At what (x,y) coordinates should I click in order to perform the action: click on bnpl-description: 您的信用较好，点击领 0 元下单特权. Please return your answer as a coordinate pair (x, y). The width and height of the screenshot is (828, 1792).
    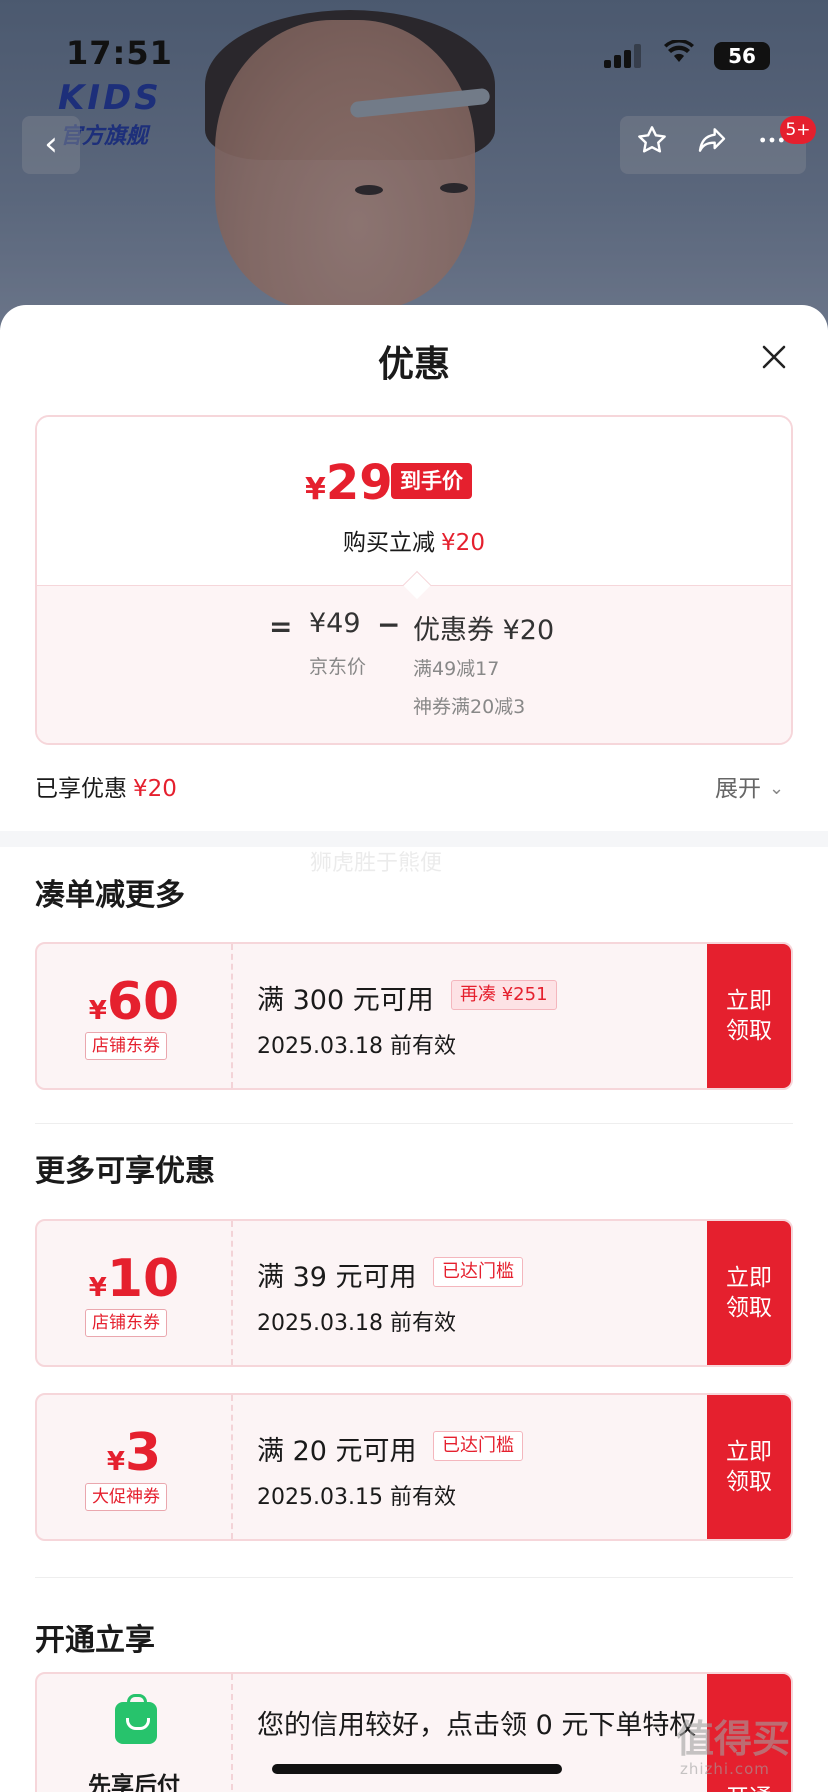
    Looking at the image, I should click on (477, 1725).